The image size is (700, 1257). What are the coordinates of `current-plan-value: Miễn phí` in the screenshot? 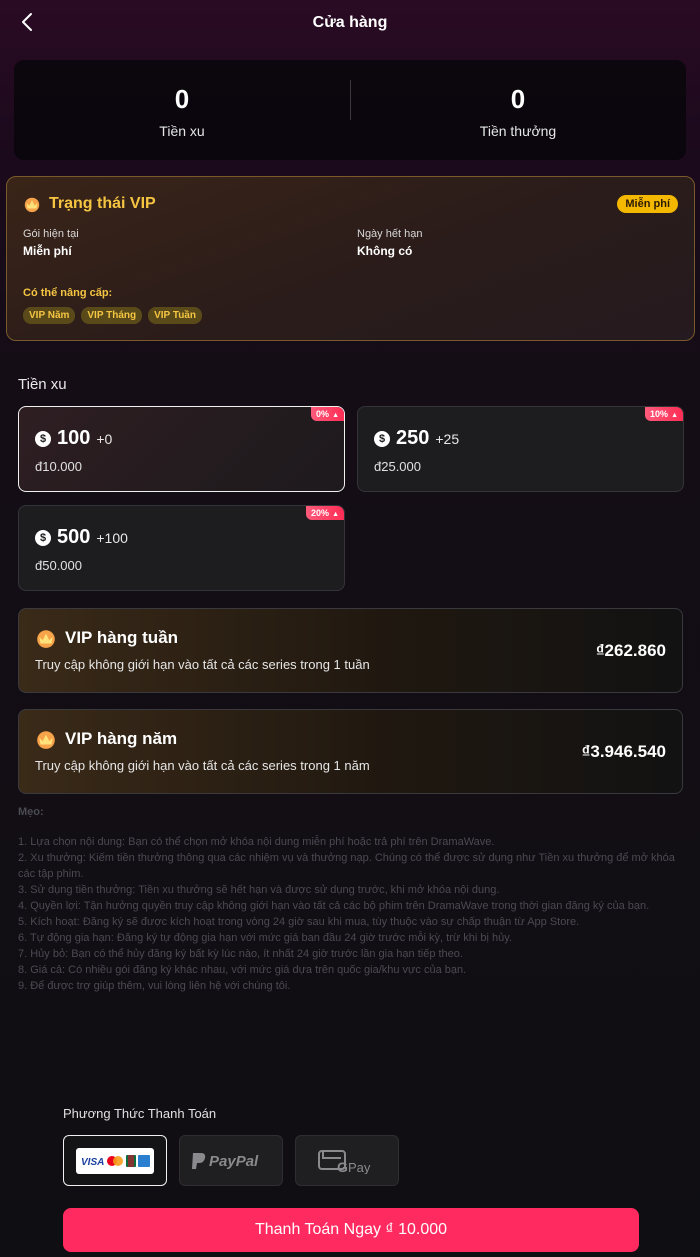 It's located at (47, 251).